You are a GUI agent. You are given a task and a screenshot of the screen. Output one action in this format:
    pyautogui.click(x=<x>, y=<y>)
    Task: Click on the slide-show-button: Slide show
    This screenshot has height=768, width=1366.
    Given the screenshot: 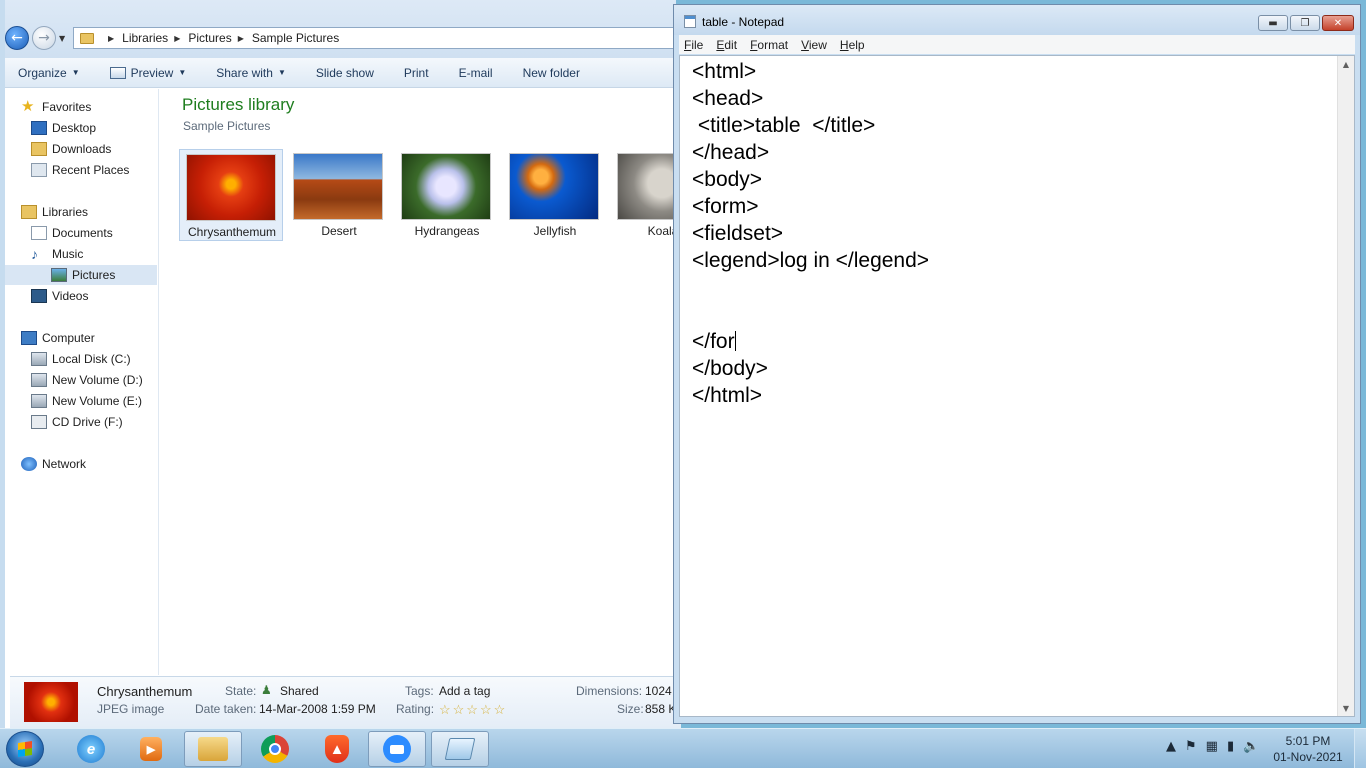 What is the action you would take?
    pyautogui.click(x=345, y=73)
    